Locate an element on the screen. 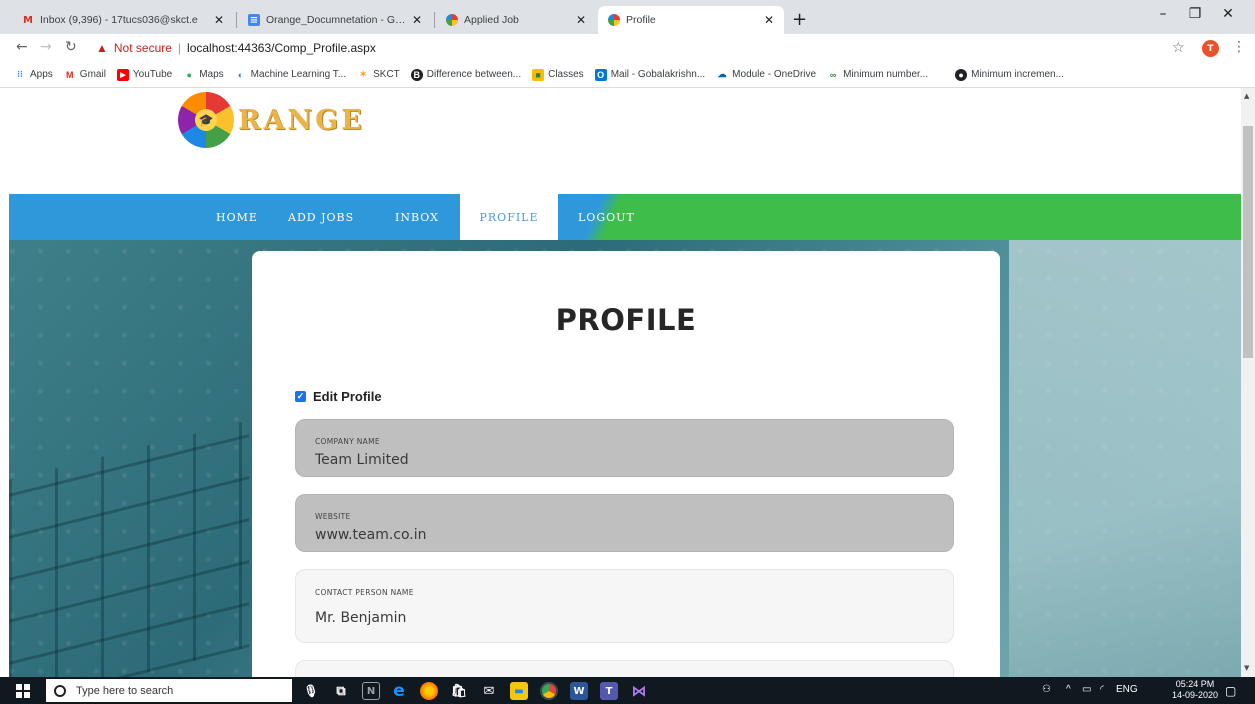 The image size is (1255, 704). reload-icon: ↻ is located at coordinates (71, 47).